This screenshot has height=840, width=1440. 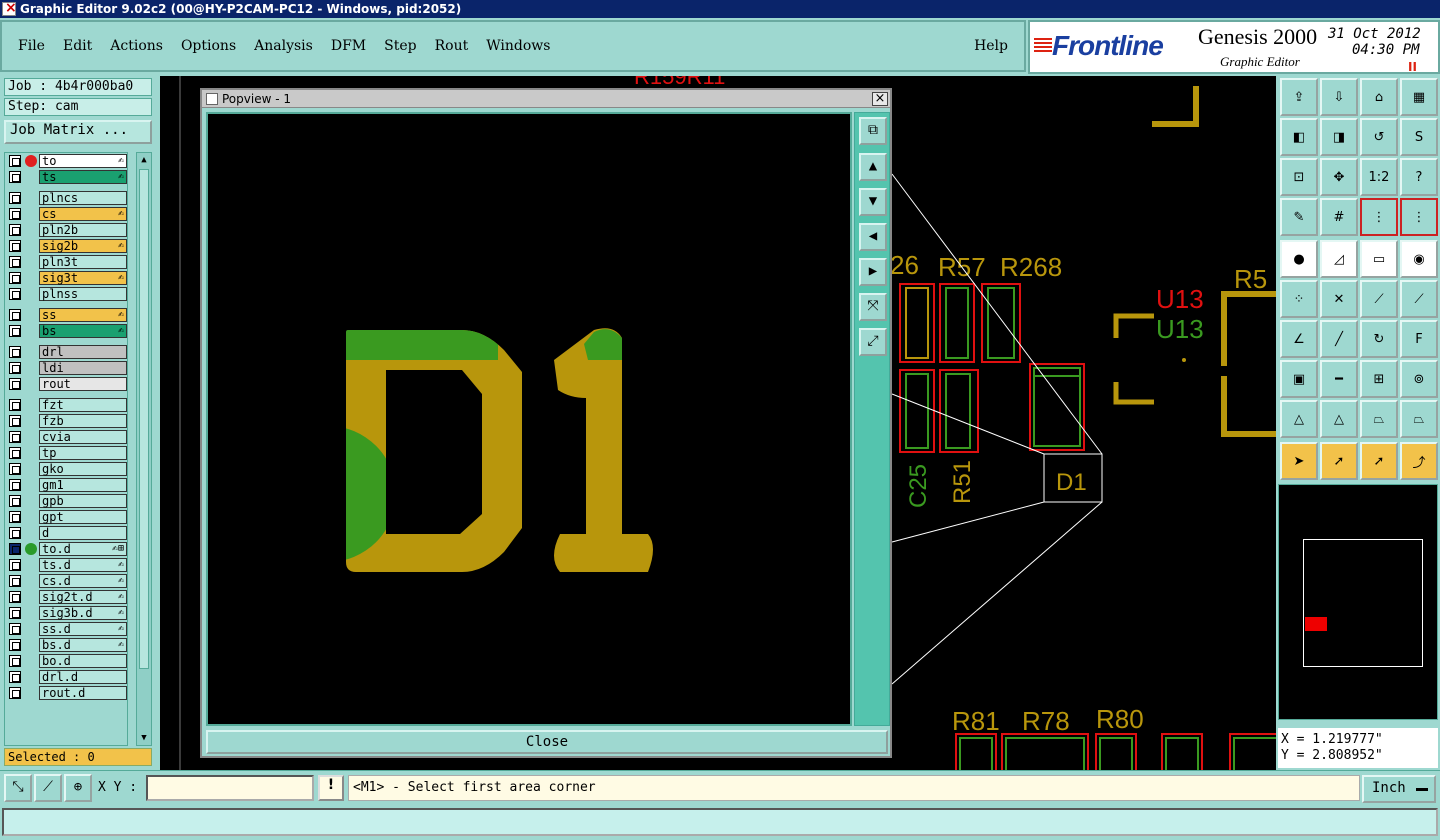 What do you see at coordinates (1299, 97) in the screenshot?
I see `open-job-icon: ⇪` at bounding box center [1299, 97].